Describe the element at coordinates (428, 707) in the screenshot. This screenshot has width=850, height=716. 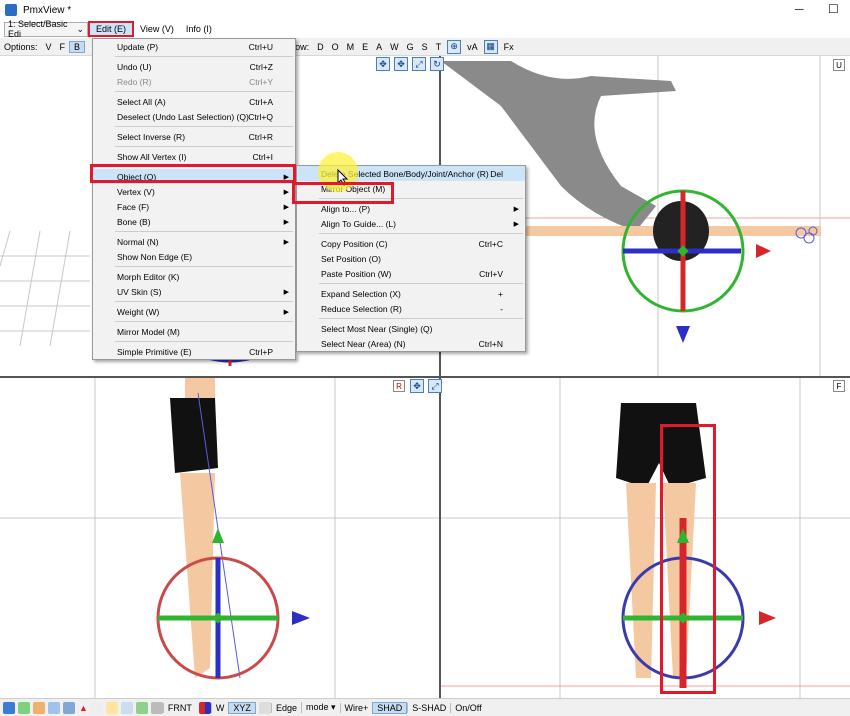
I see `status-sshad: S-SHAD` at that location.